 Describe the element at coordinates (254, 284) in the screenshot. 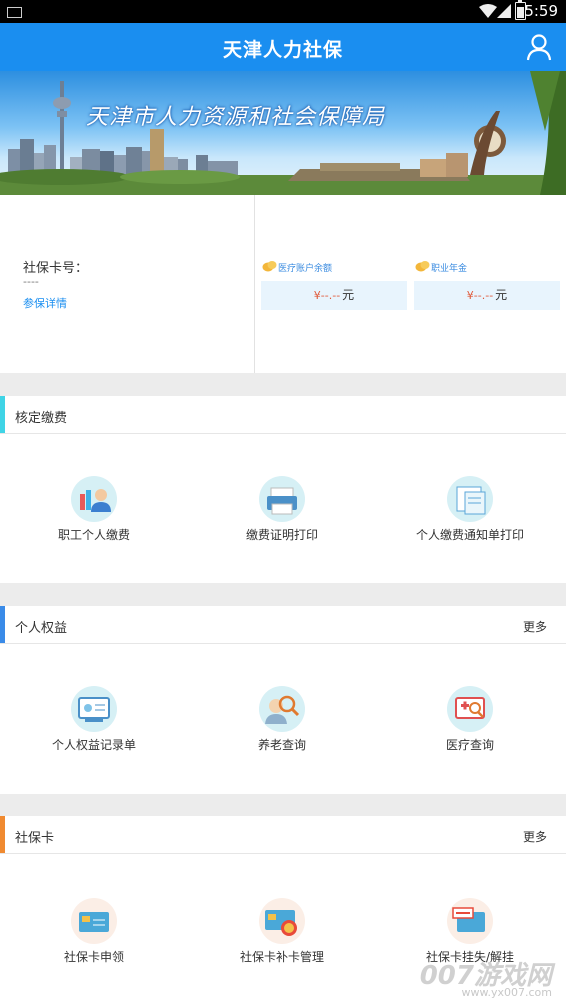

I see `account-divider` at that location.